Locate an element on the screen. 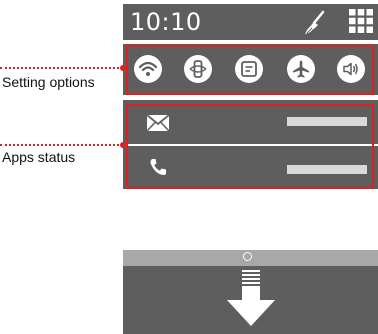  clock: 10:10 is located at coordinates (166, 22).